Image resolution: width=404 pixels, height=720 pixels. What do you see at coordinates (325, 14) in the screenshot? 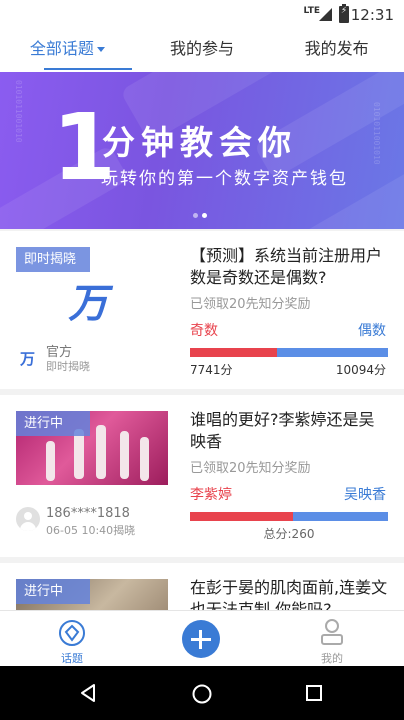
I see `signal-icon` at bounding box center [325, 14].